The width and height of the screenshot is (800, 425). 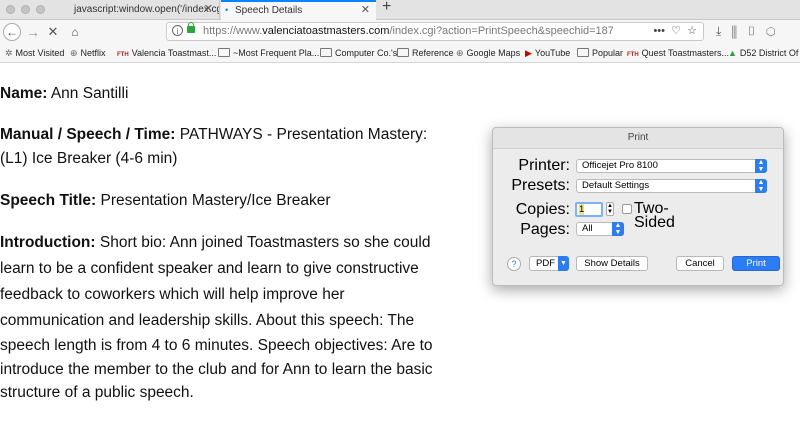 I want to click on stop-icon: ✕, so click(x=53, y=32).